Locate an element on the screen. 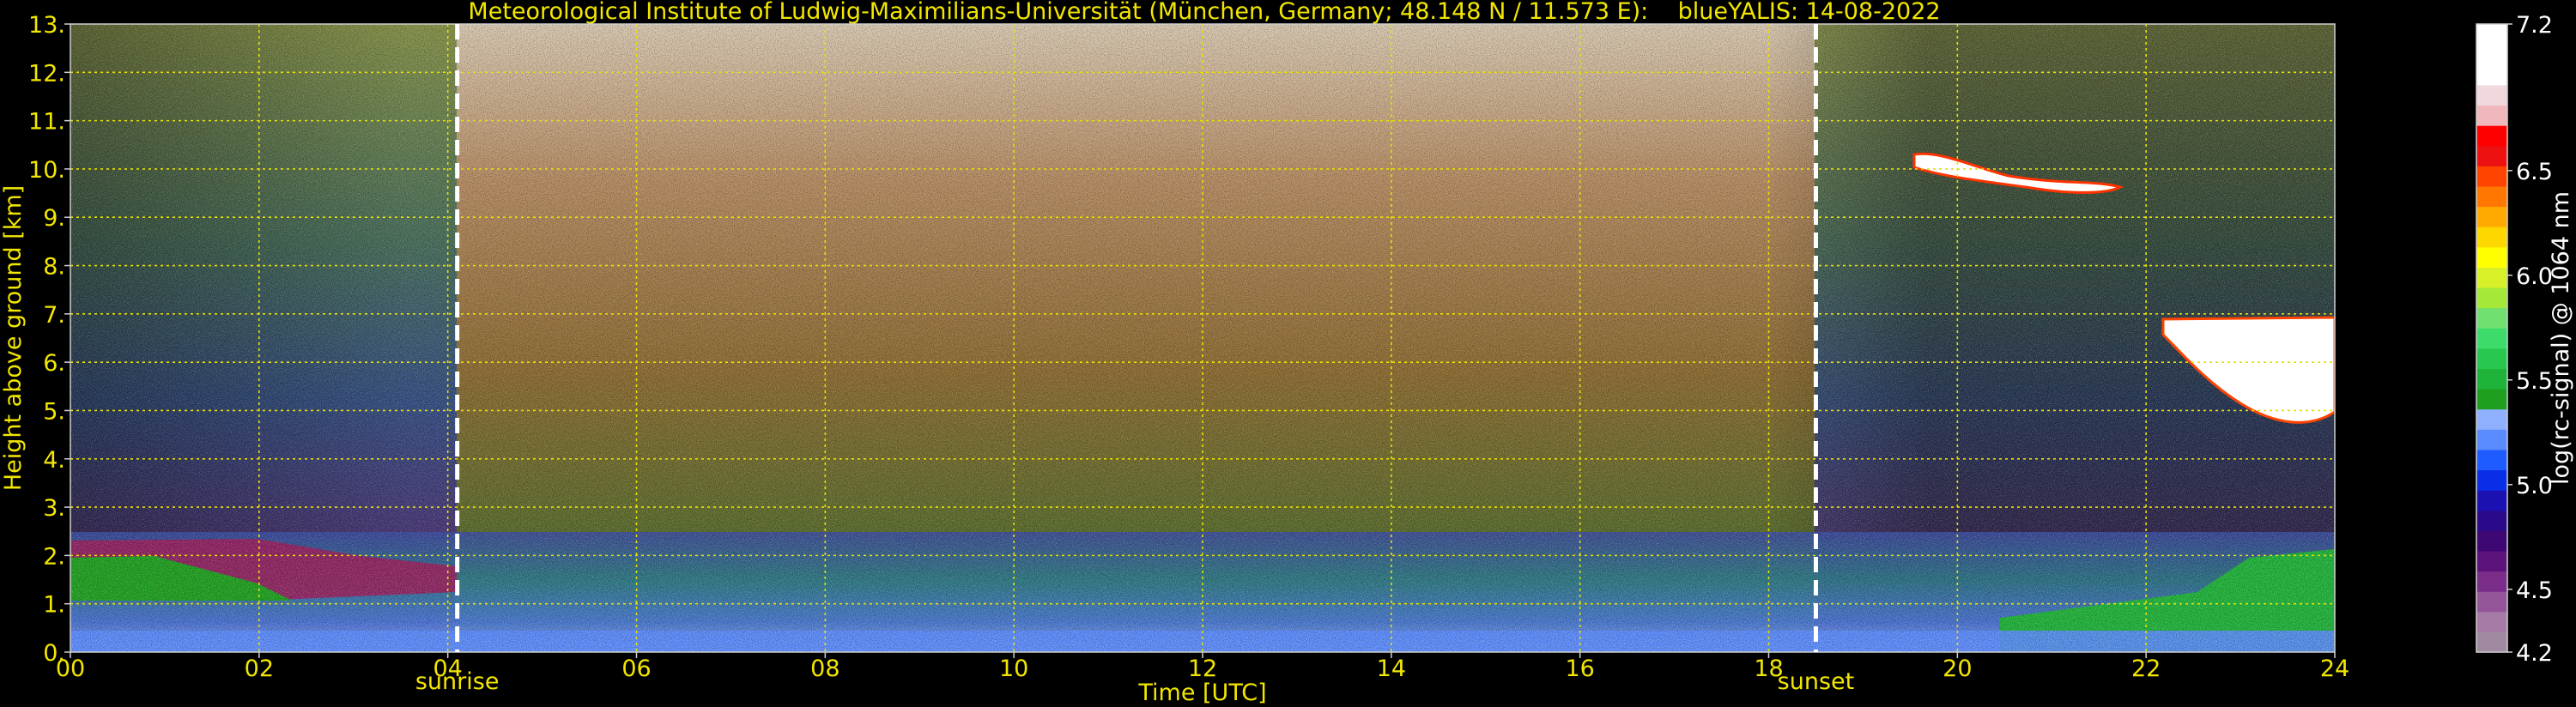 The height and width of the screenshot is (707, 2576). colorbar-tick-label: 6.5 is located at coordinates (2534, 172).